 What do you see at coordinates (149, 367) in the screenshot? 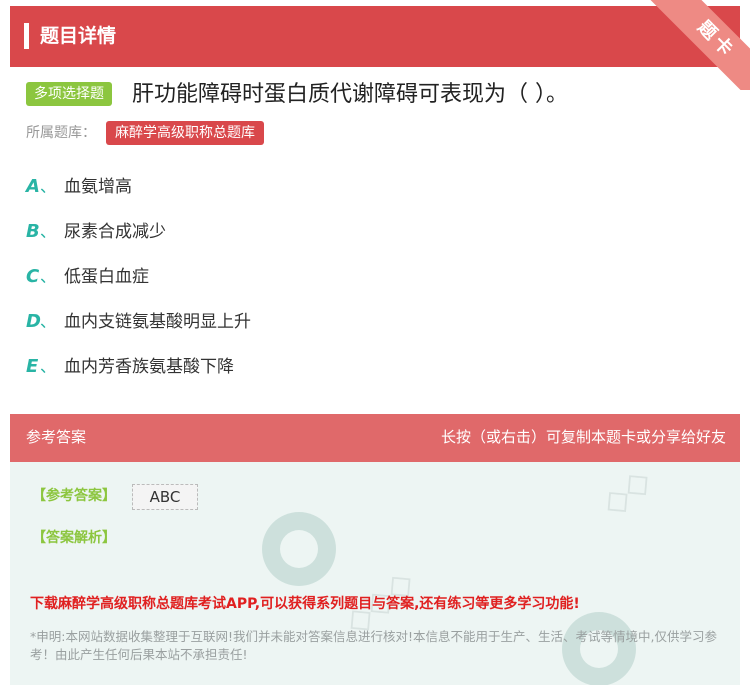
I see `option-text: 血内芳香族氨基酸下降` at bounding box center [149, 367].